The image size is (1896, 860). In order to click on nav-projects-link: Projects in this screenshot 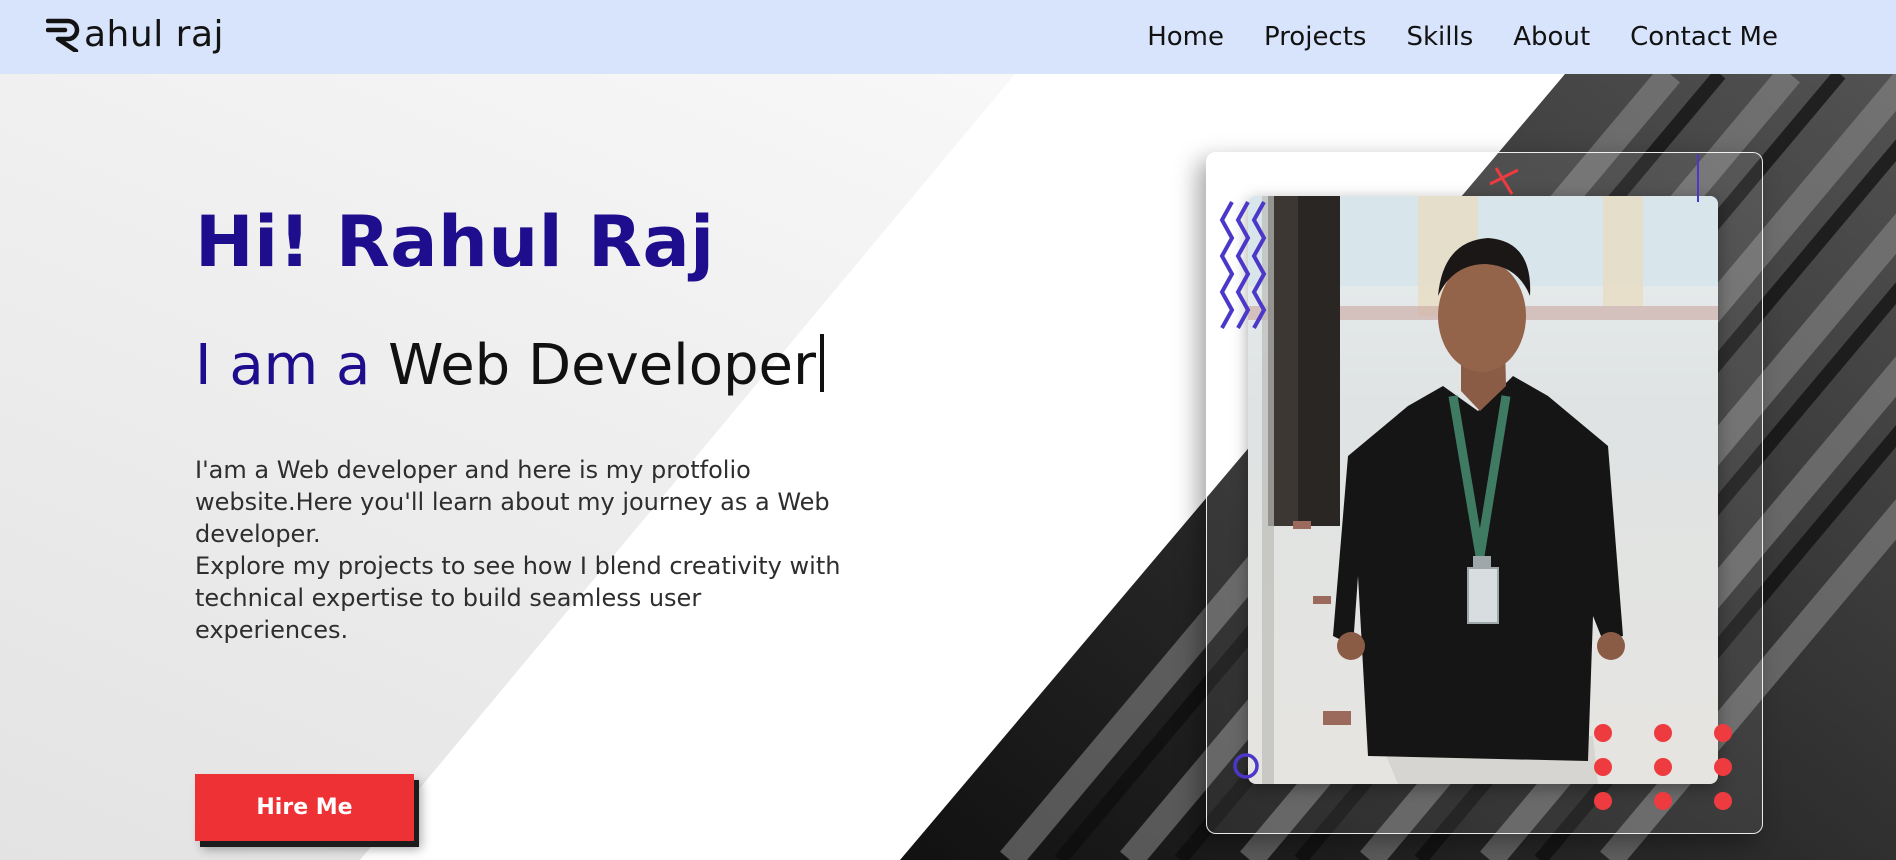, I will do `click(1315, 37)`.